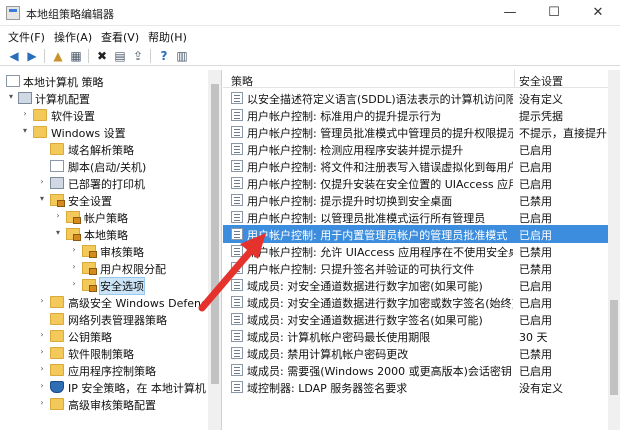 The width and height of the screenshot is (620, 430). What do you see at coordinates (120, 56) in the screenshot?
I see `properties-icon: ▤` at bounding box center [120, 56].